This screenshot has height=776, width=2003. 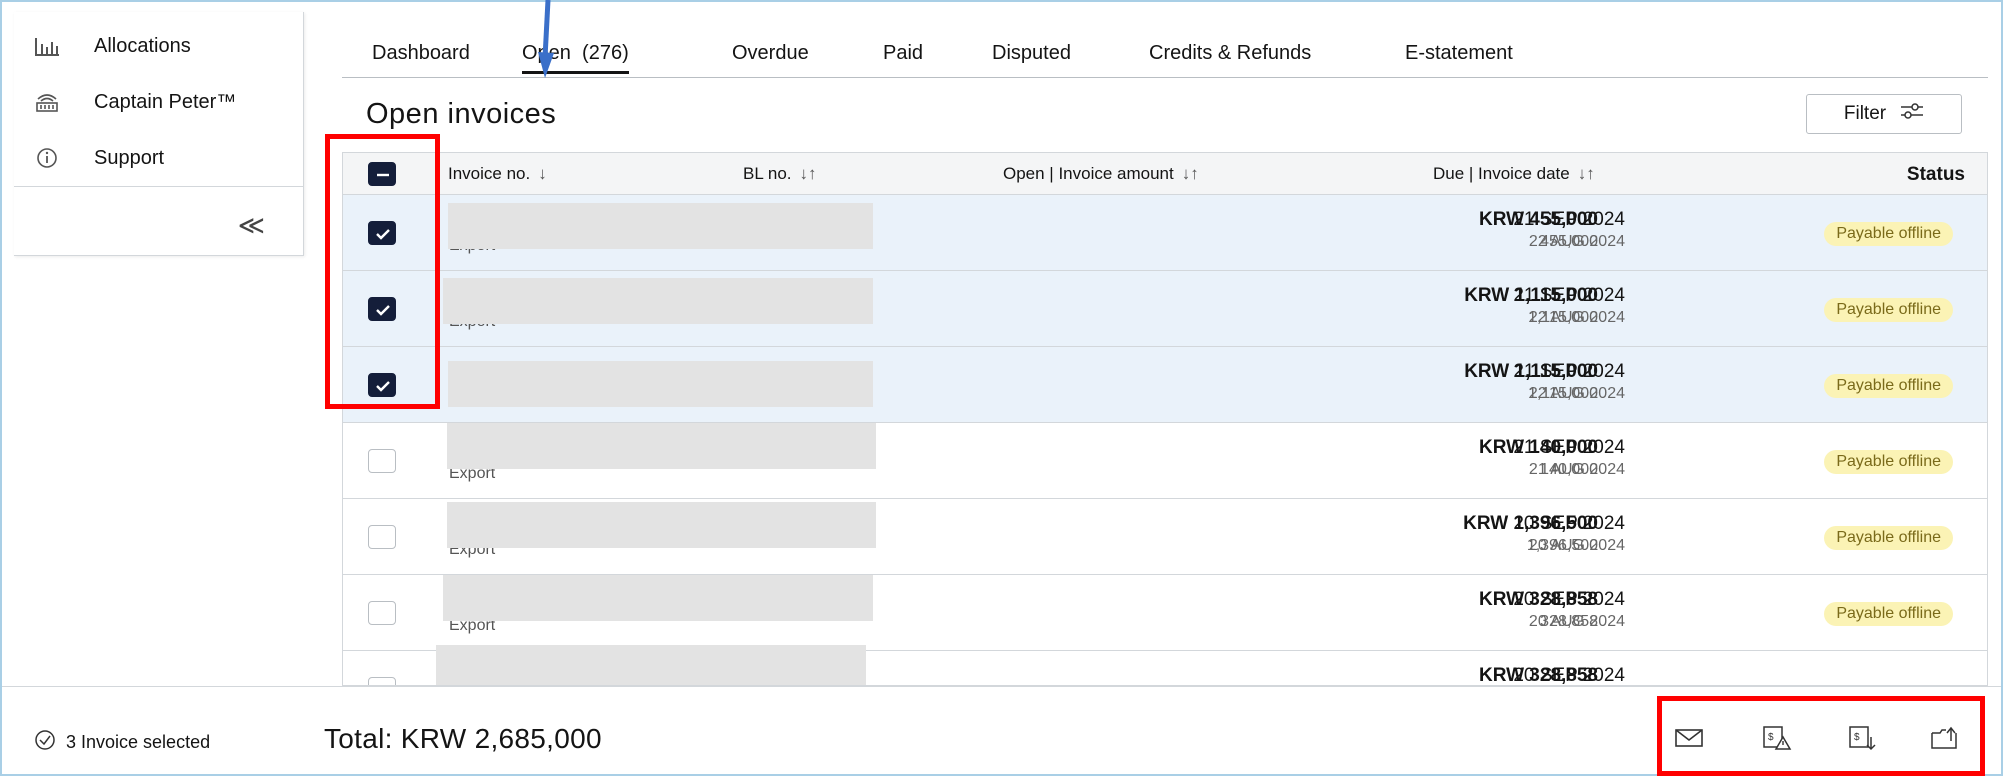 What do you see at coordinates (142, 45) in the screenshot?
I see `sidebar-item-label: Allocations` at bounding box center [142, 45].